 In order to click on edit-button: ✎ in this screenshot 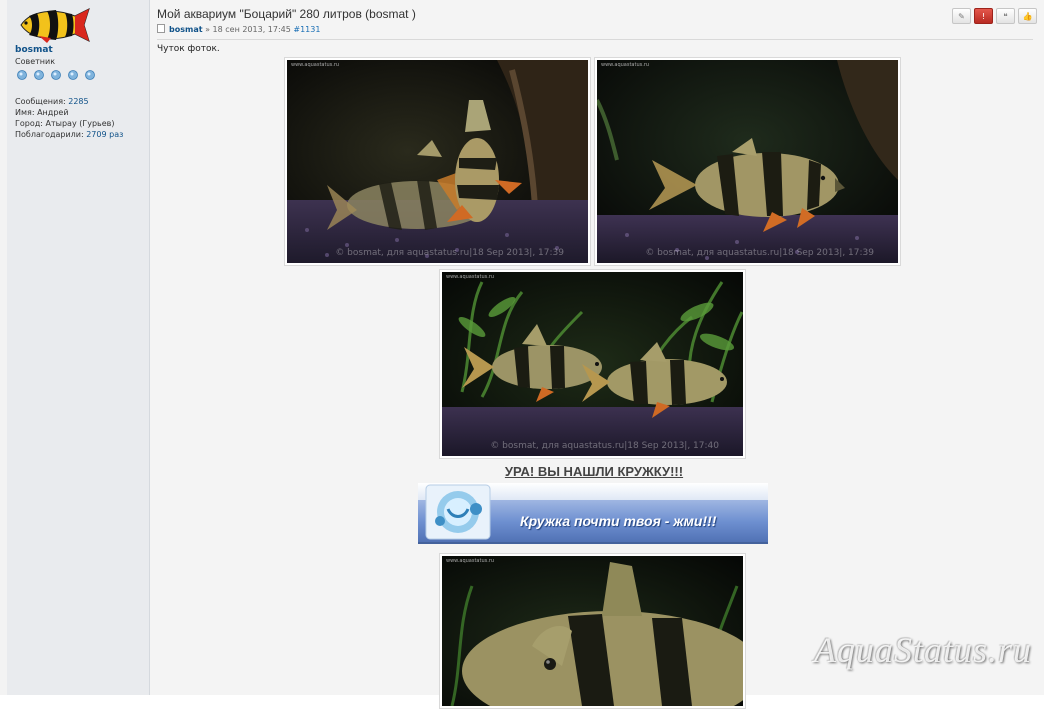, I will do `click(961, 16)`.